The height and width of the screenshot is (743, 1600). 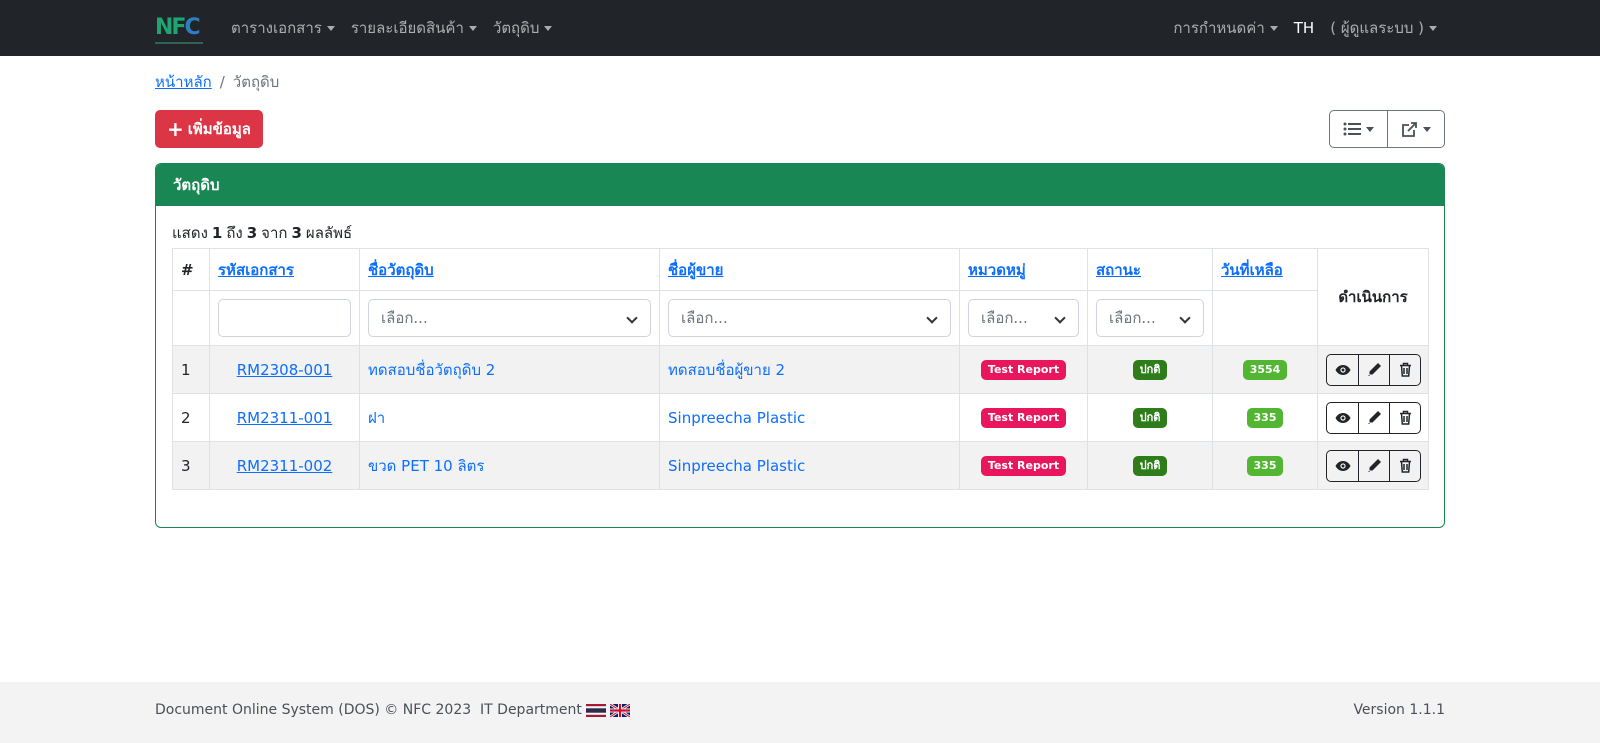 I want to click on category-badge: Test Report, so click(x=1023, y=466).